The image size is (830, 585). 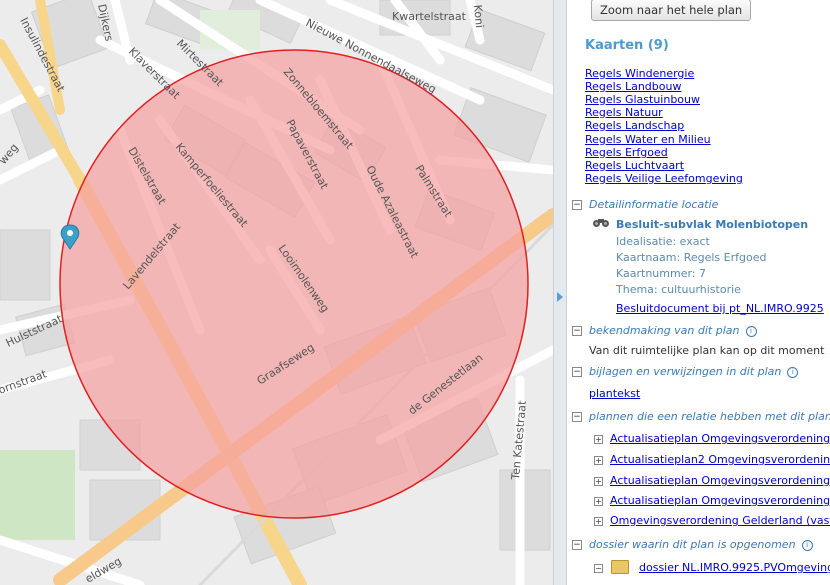 What do you see at coordinates (653, 204) in the screenshot?
I see `detail-section-title: Detailinformatie locatie` at bounding box center [653, 204].